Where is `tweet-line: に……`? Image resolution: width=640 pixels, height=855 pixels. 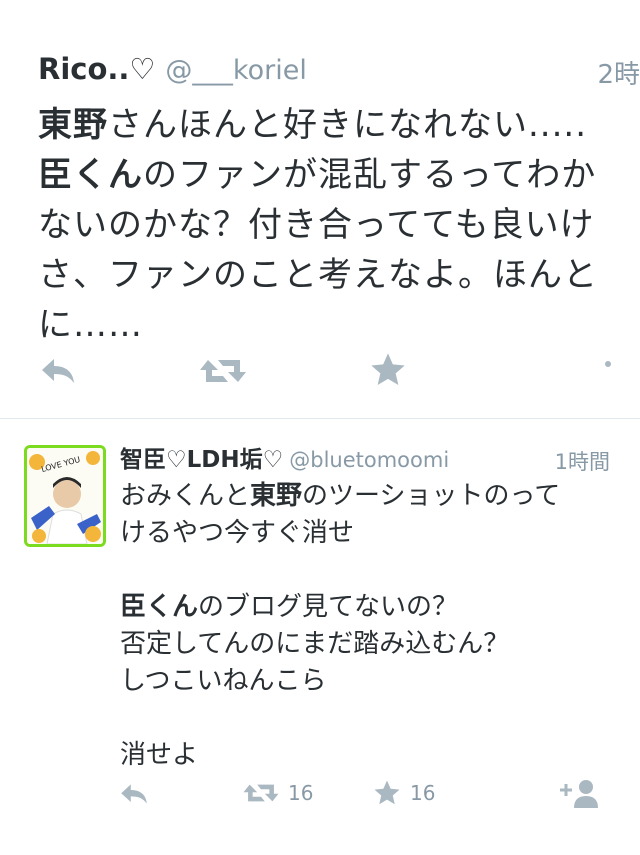
tweet-line: に…… is located at coordinates (90, 325).